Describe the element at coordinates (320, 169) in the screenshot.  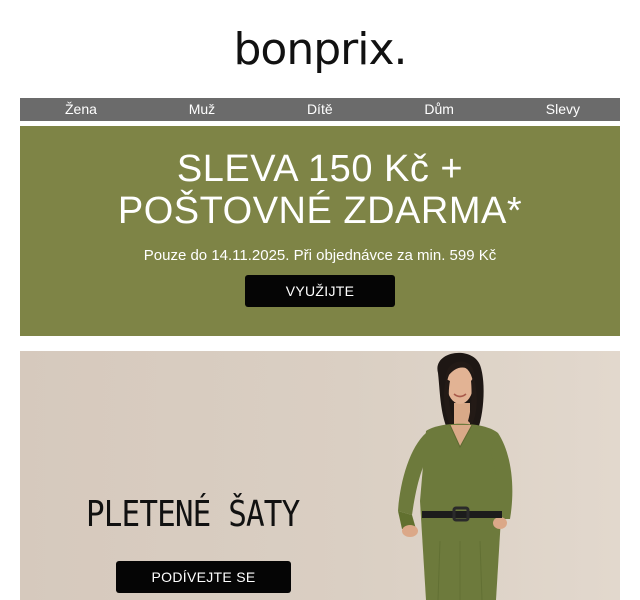
I see `promo-title-line1: SLEVA 150 Kč +` at that location.